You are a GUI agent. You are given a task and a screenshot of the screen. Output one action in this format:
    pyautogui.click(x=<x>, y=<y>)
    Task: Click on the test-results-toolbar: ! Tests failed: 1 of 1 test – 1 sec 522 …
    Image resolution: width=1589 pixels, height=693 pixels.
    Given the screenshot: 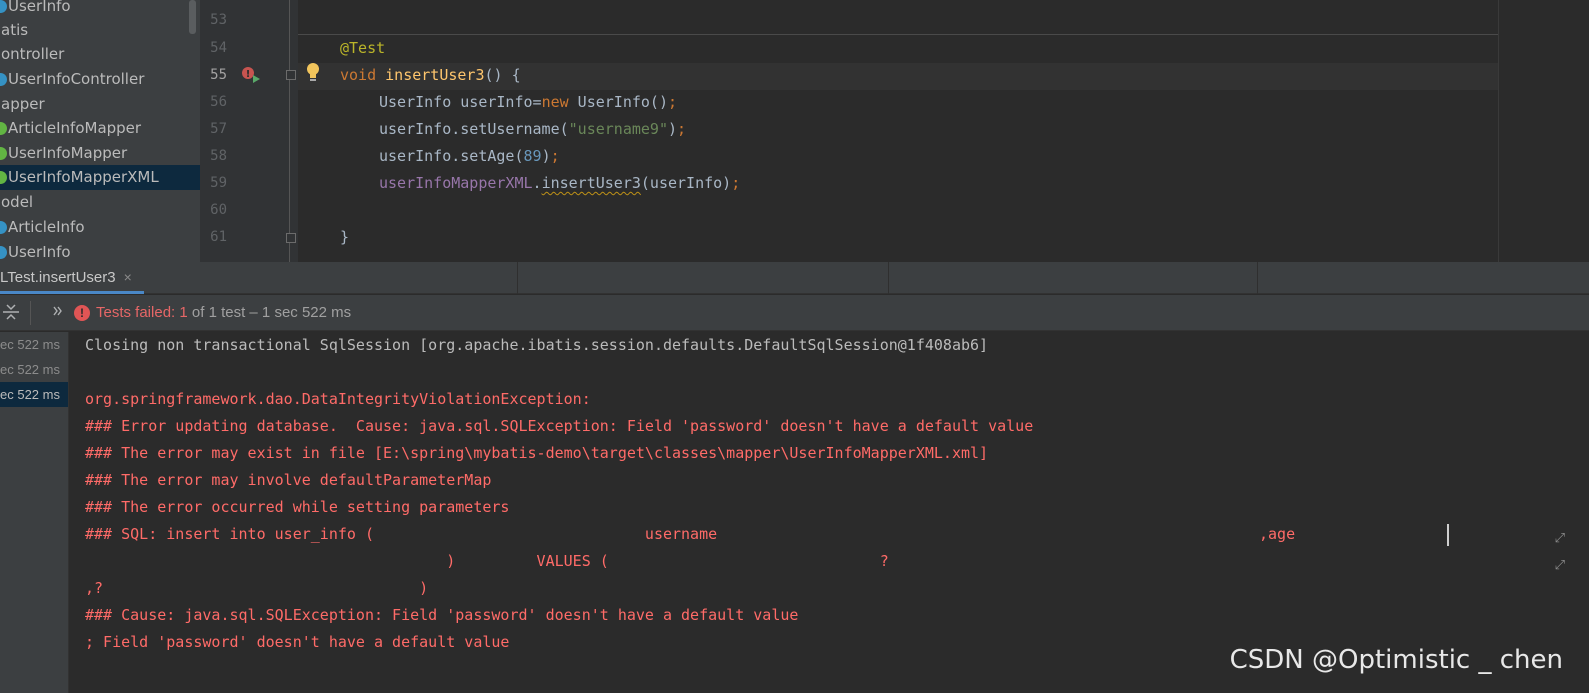 What is the action you would take?
    pyautogui.click(x=794, y=313)
    